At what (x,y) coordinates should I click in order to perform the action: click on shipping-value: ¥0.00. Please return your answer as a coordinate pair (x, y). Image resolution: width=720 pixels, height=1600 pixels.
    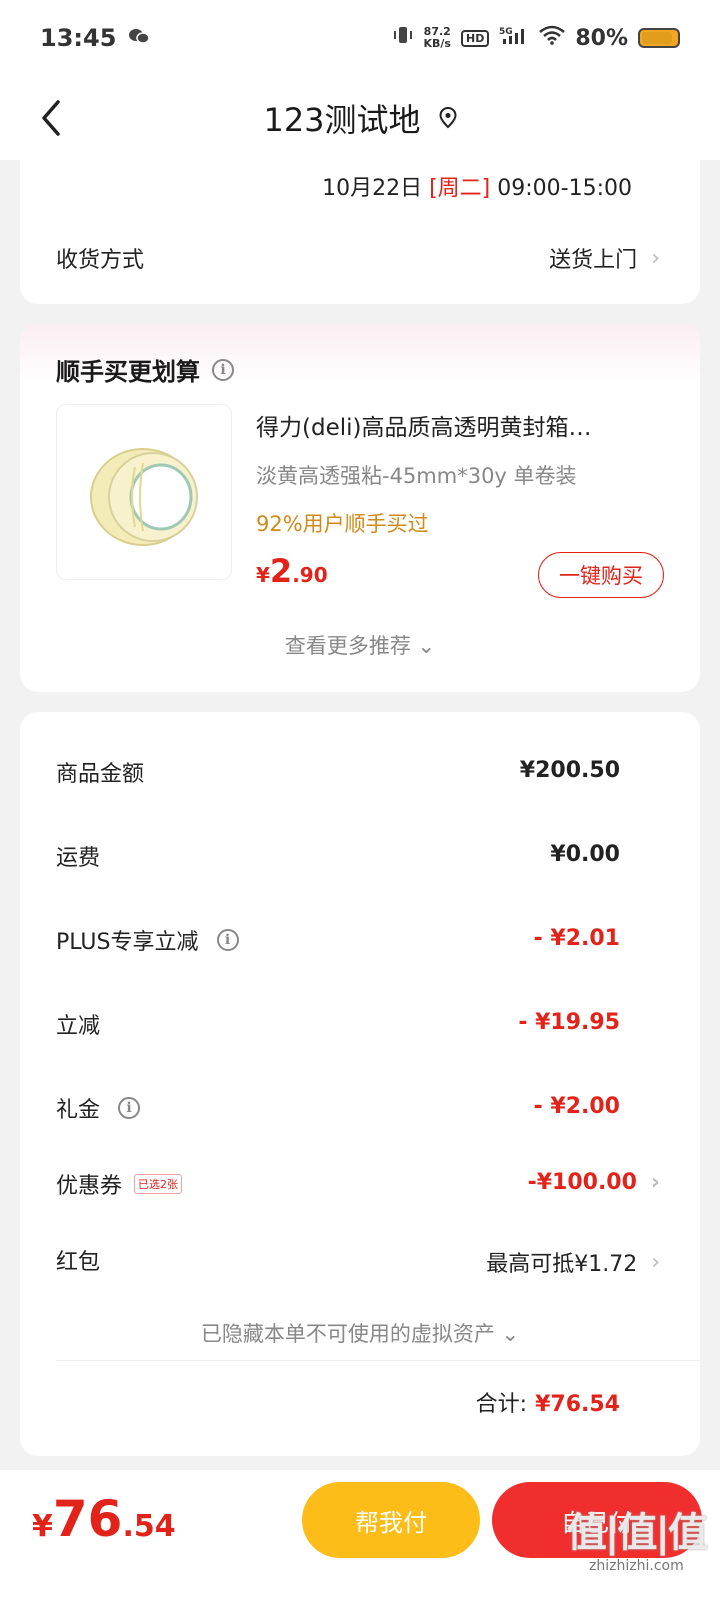
    Looking at the image, I should click on (585, 854).